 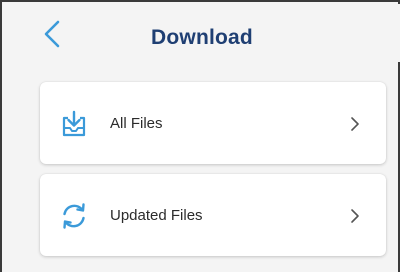 I want to click on list-item-label: All Files, so click(x=136, y=123).